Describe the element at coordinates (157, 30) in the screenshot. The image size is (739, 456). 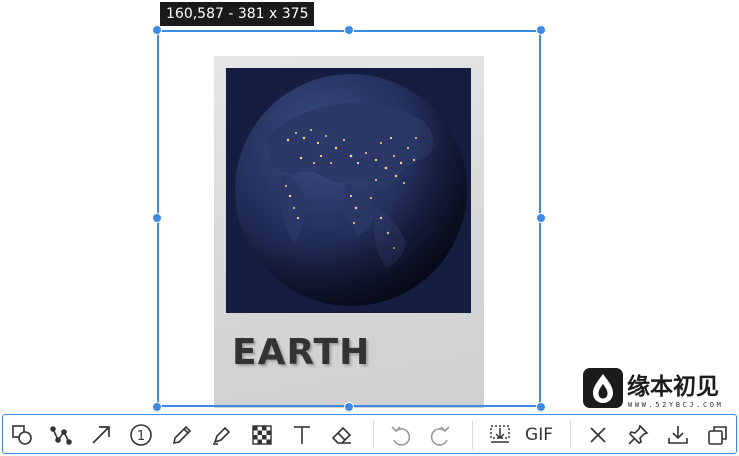
I see `resize-handle-top-left` at that location.